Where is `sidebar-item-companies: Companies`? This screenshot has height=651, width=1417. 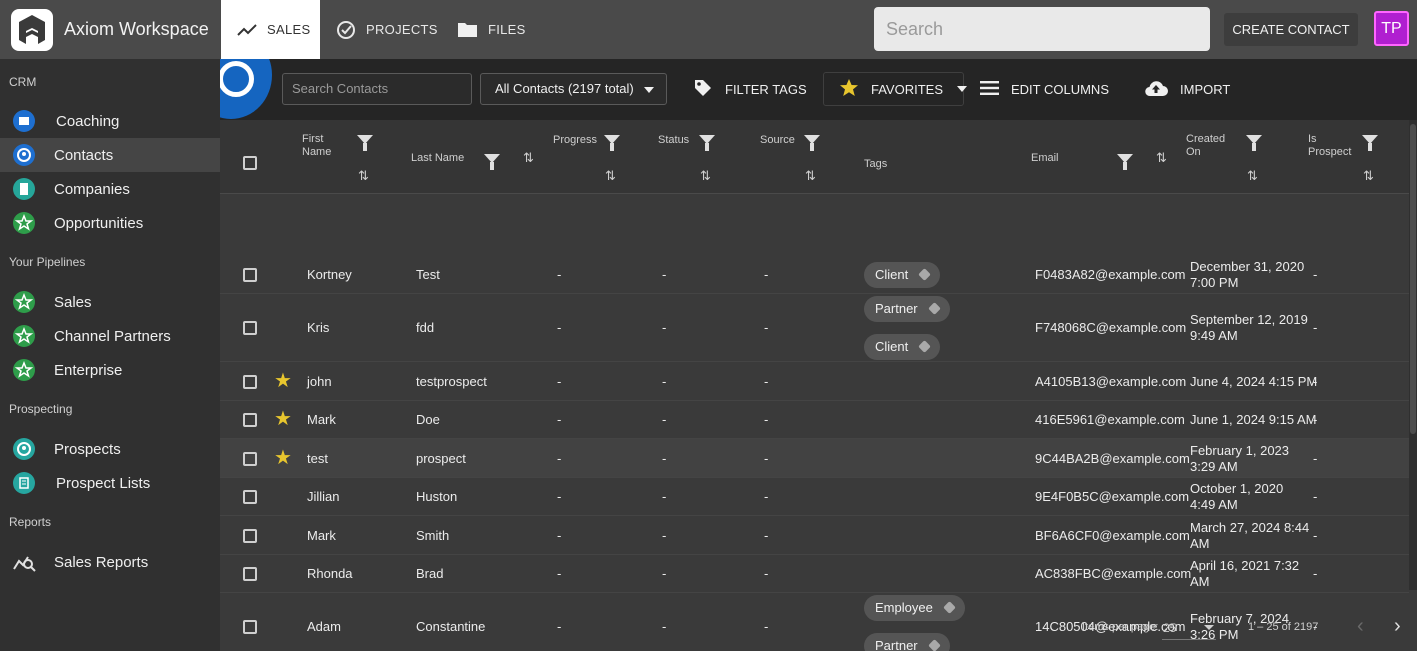 sidebar-item-companies: Companies is located at coordinates (110, 189).